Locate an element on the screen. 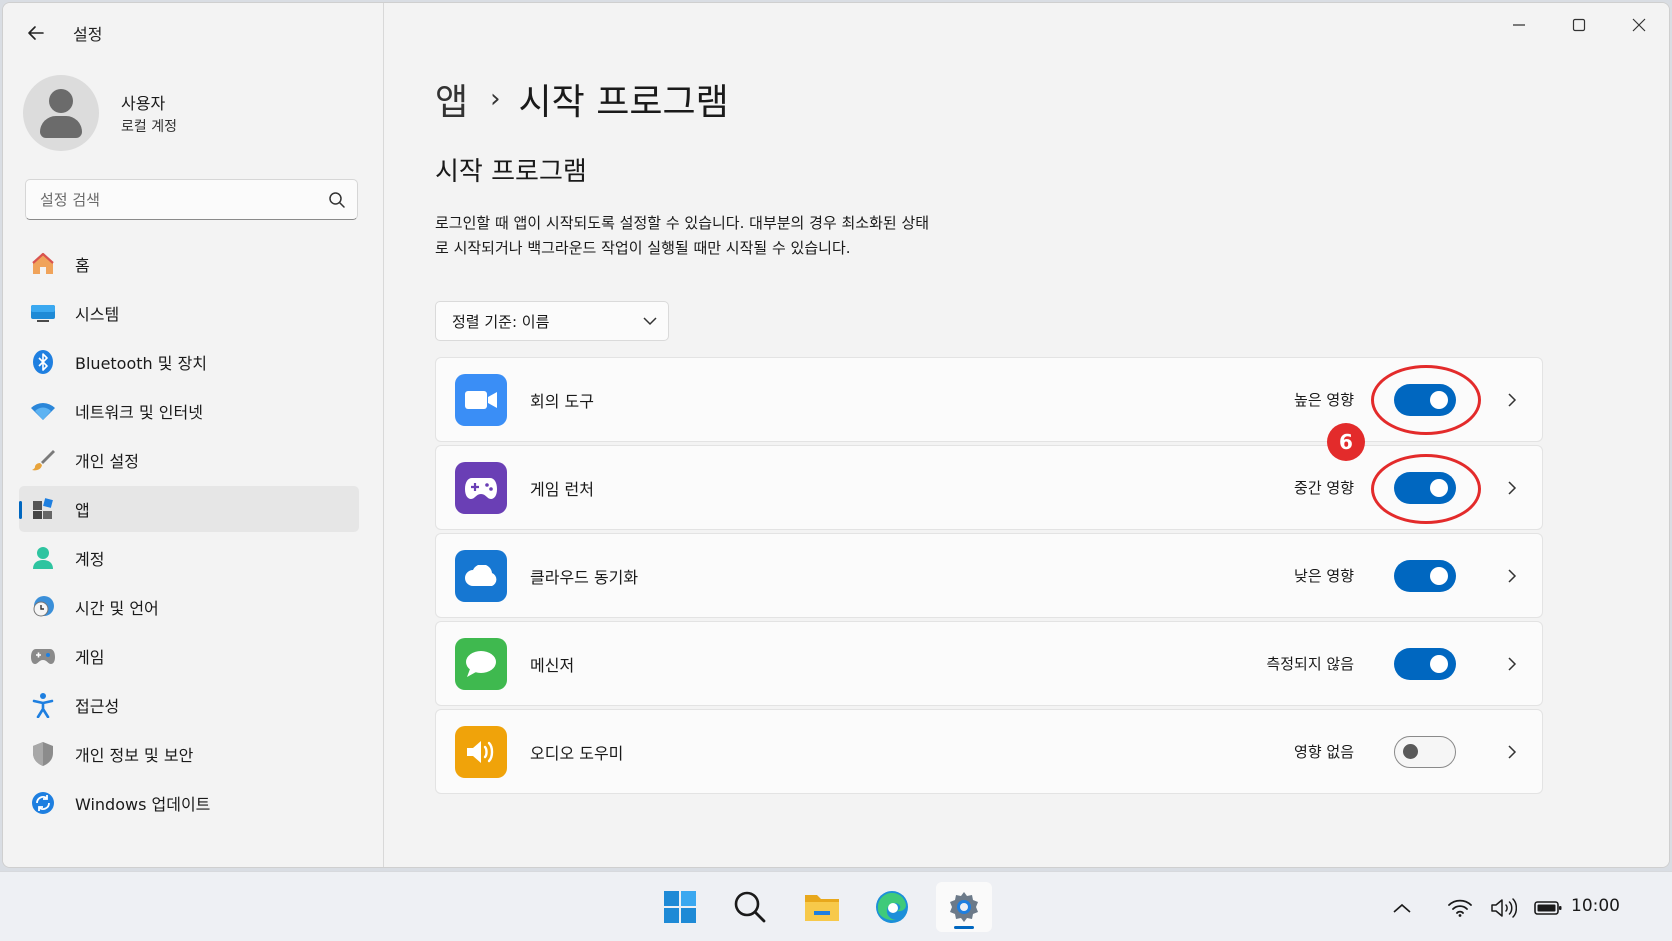 The height and width of the screenshot is (941, 1672). close-icon is located at coordinates (1639, 25).